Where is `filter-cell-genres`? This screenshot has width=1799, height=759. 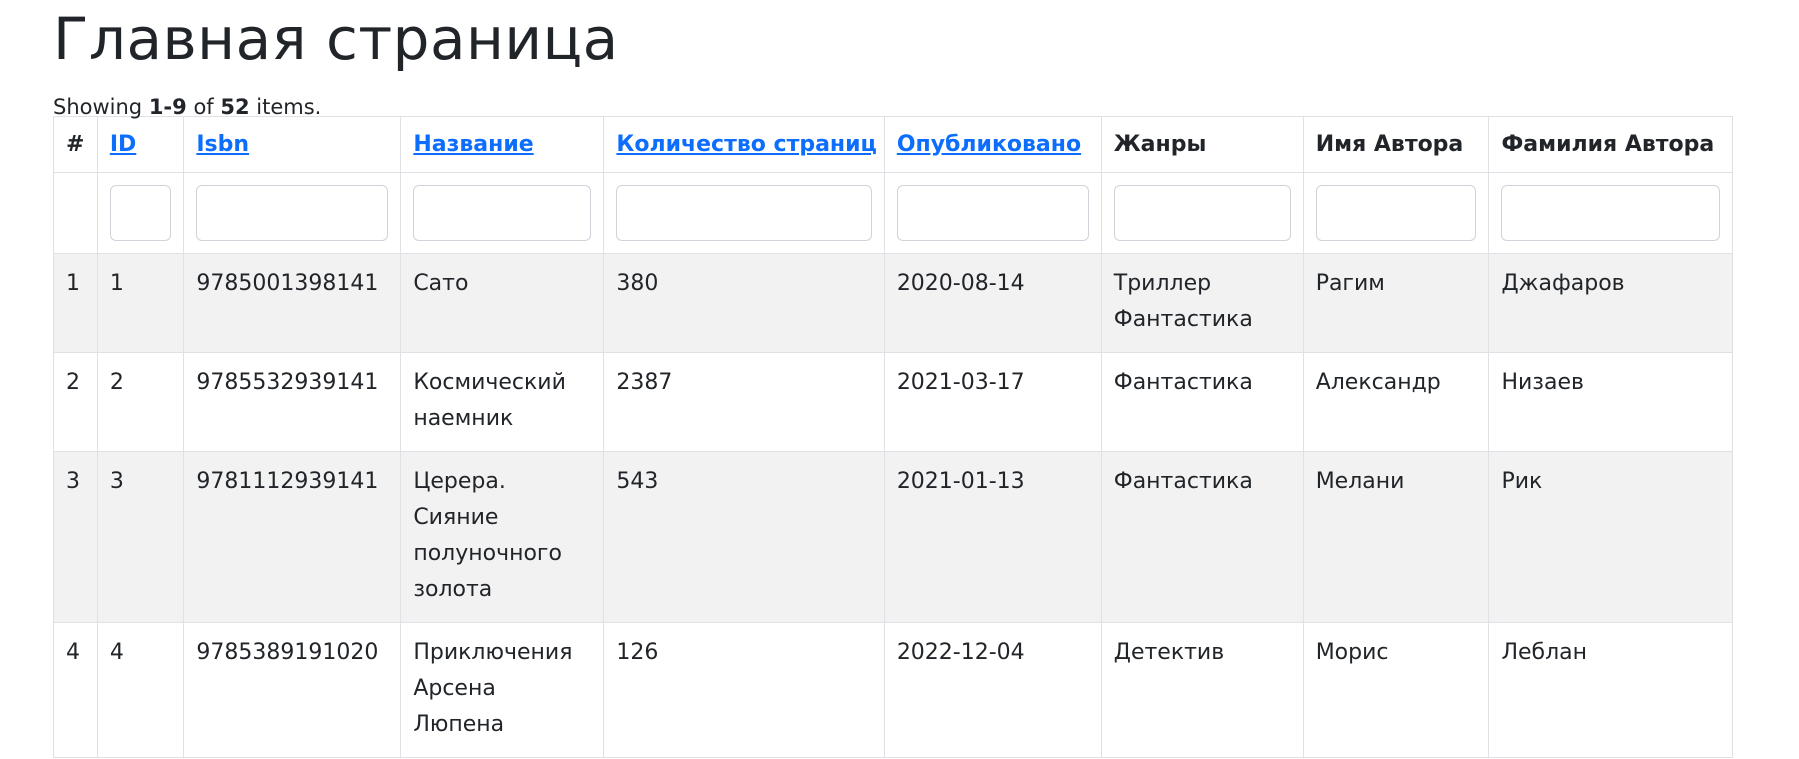 filter-cell-genres is located at coordinates (1202, 213).